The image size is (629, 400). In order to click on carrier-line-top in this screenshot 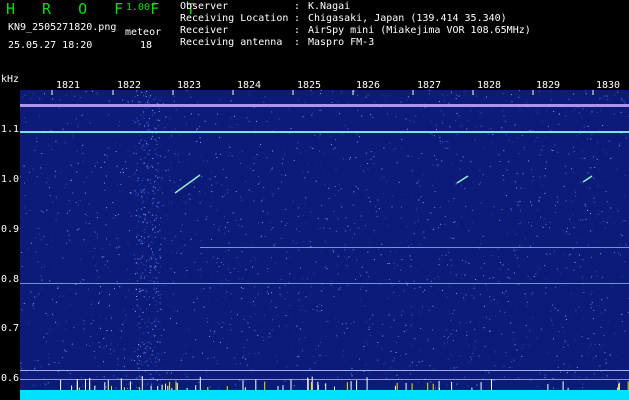, I will do `click(324, 105)`.